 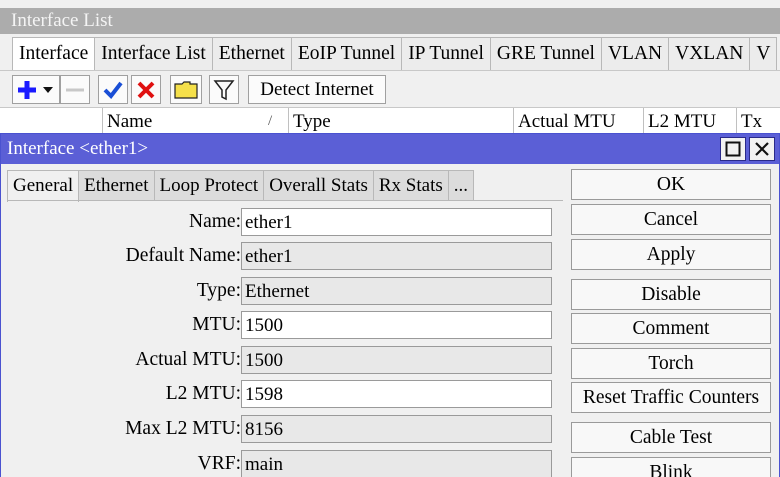 What do you see at coordinates (396, 256) in the screenshot?
I see `default-name-value: ether1` at bounding box center [396, 256].